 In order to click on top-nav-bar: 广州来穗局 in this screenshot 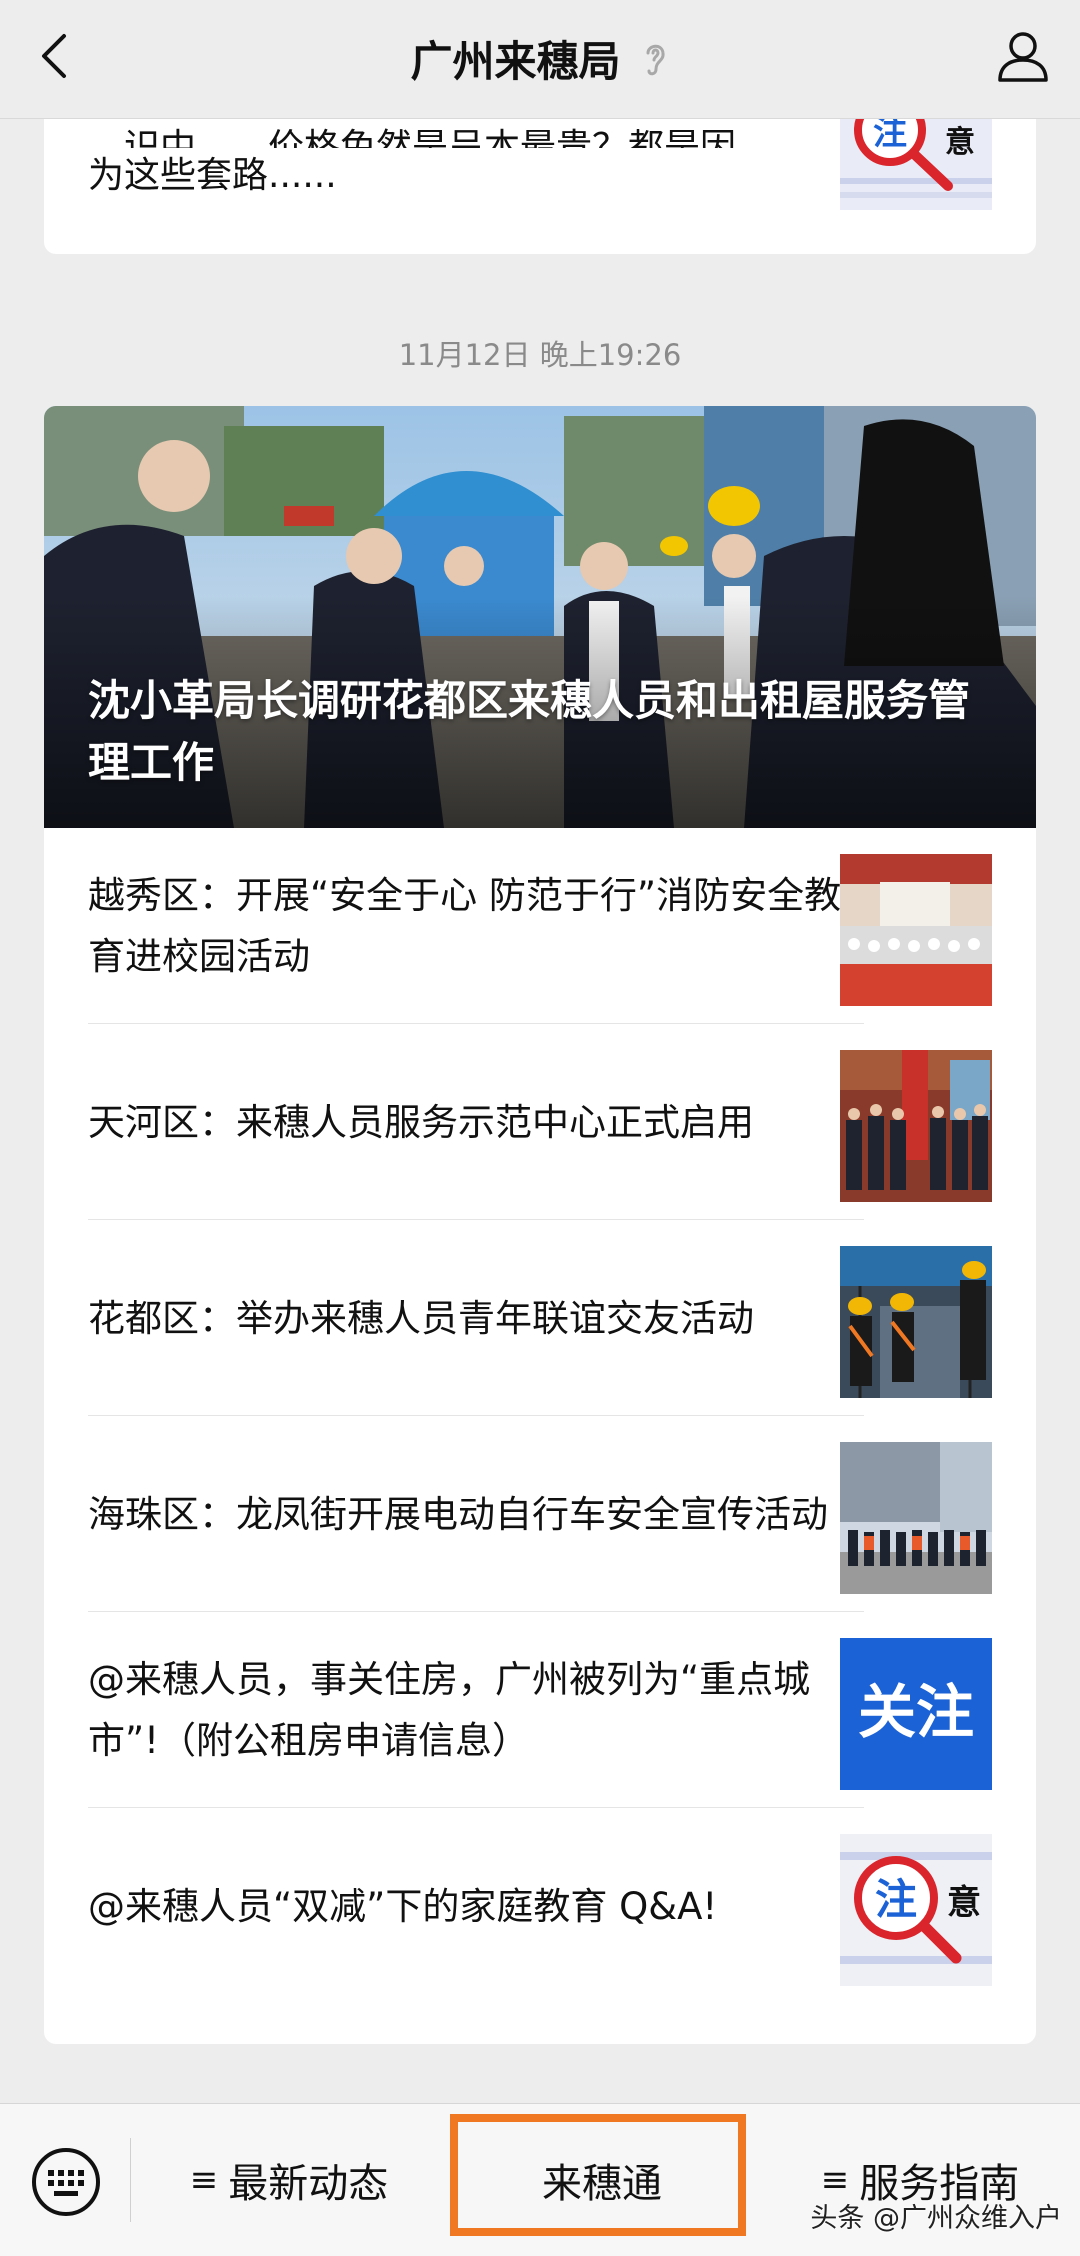, I will do `click(540, 59)`.